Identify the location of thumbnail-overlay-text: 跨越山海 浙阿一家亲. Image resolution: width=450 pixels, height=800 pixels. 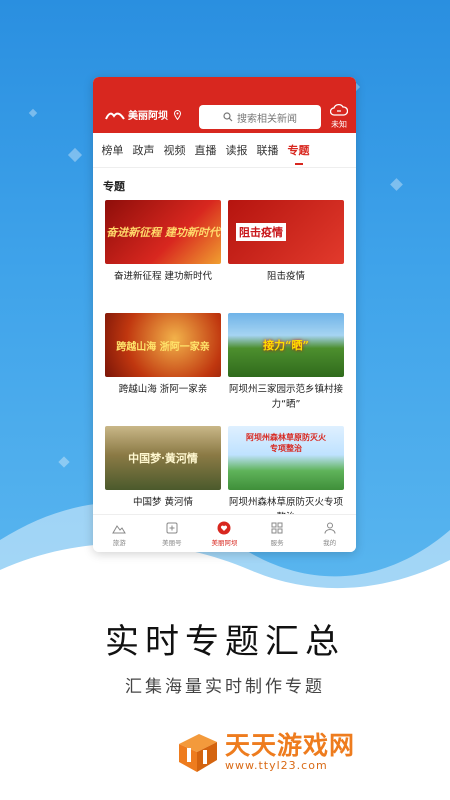
(163, 347).